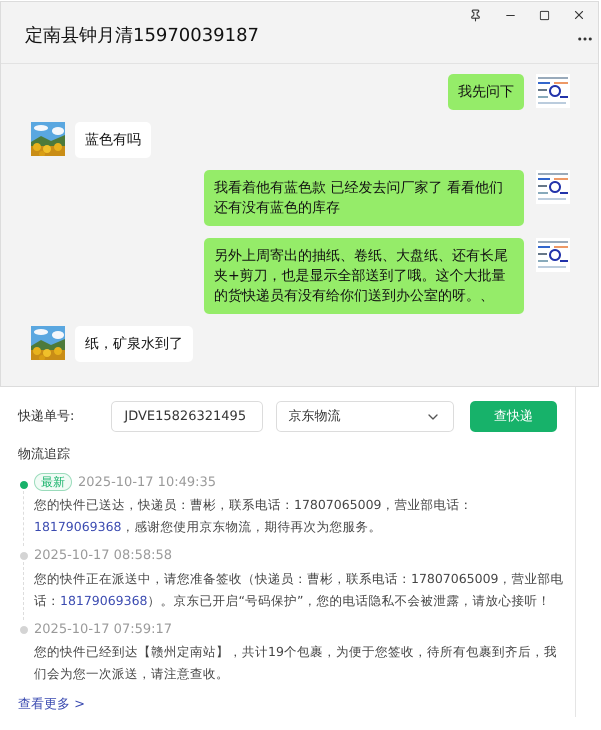  What do you see at coordinates (579, 15) in the screenshot?
I see `close-icon` at bounding box center [579, 15].